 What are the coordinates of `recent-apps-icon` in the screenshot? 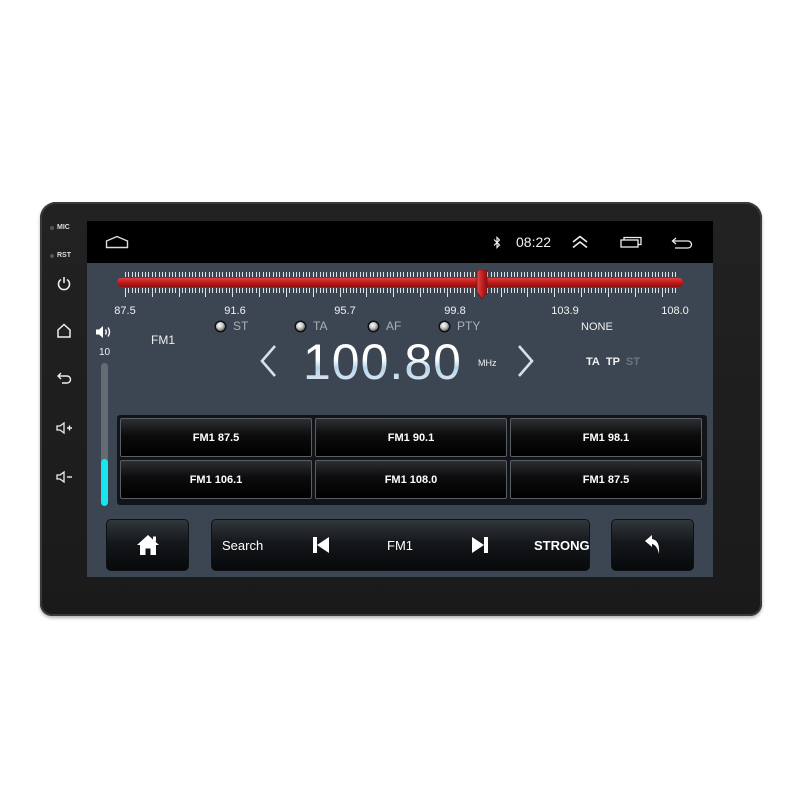 It's located at (631, 242).